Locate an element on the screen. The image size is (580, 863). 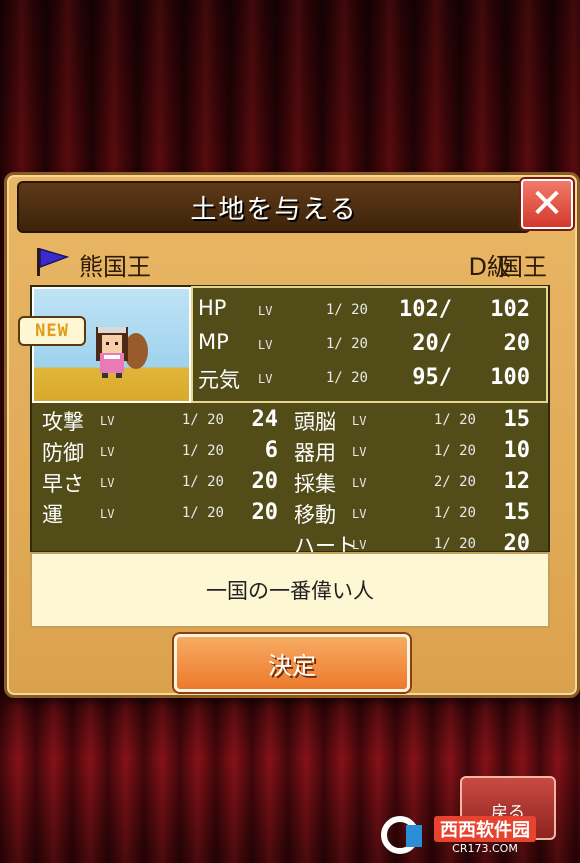
stat-label: 器用 is located at coordinates (315, 453).